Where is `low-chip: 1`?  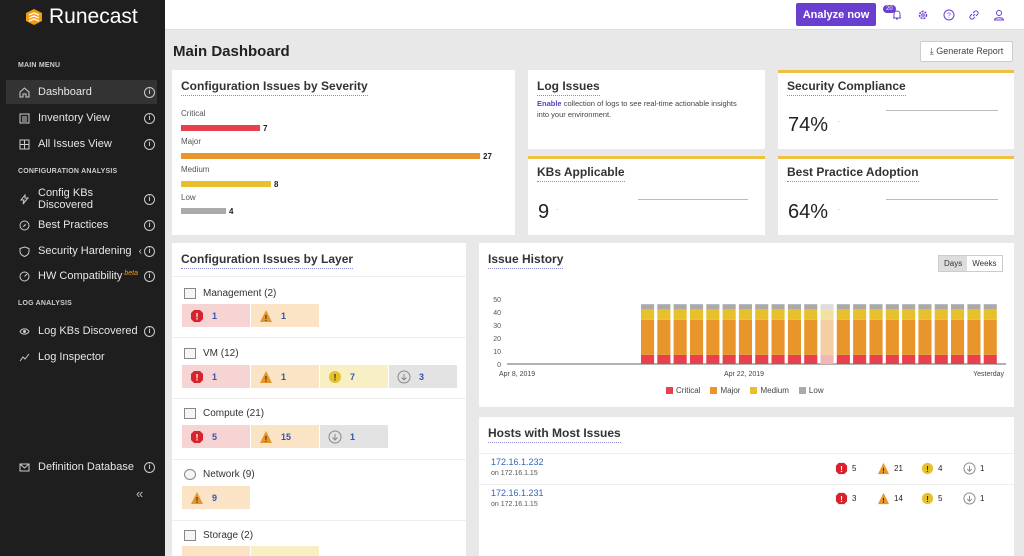 low-chip: 1 is located at coordinates (354, 436).